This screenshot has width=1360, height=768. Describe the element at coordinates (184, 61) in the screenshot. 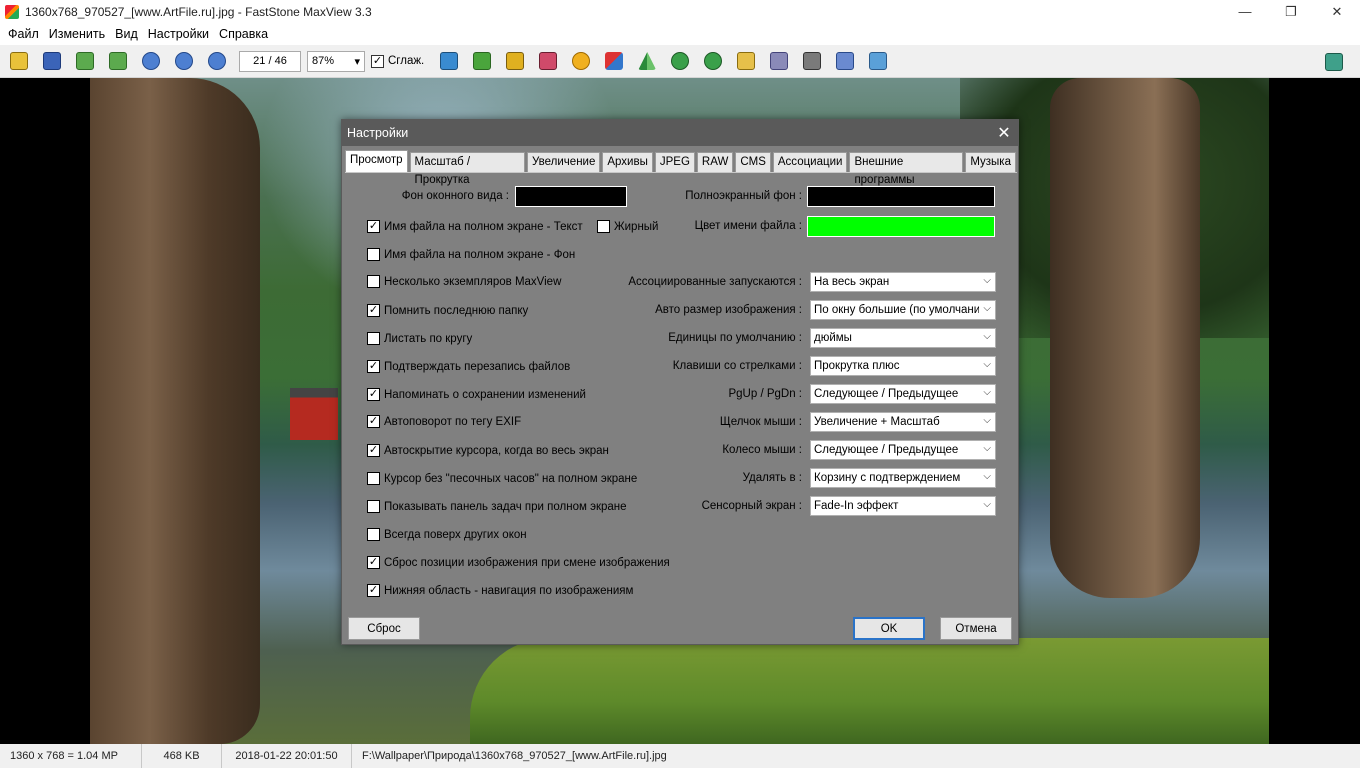

I see `zoom-out-button` at that location.